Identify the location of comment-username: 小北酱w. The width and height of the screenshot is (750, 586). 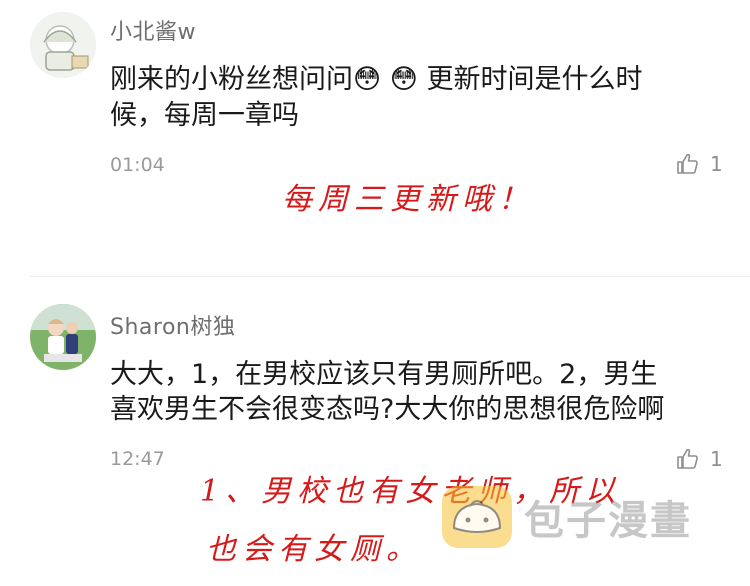
(153, 30).